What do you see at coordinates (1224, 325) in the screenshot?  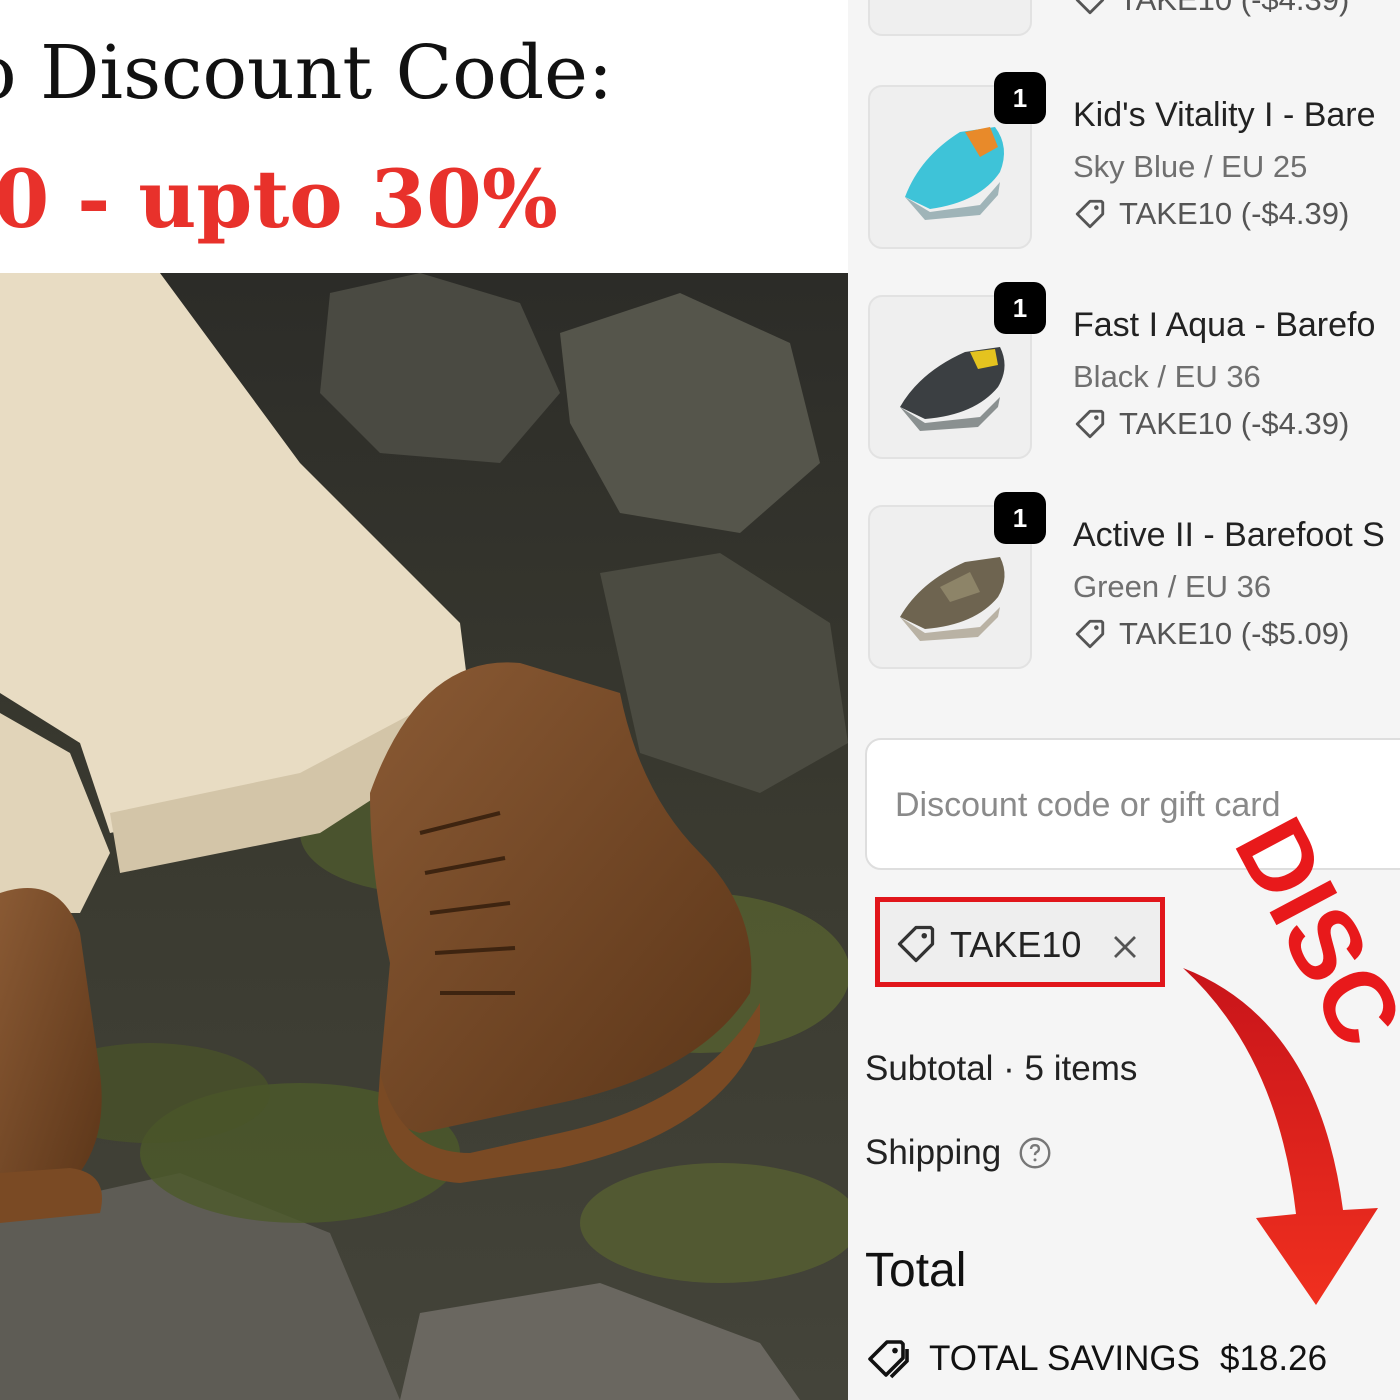 I see `item-name: Fast I Aqua - Barefo` at bounding box center [1224, 325].